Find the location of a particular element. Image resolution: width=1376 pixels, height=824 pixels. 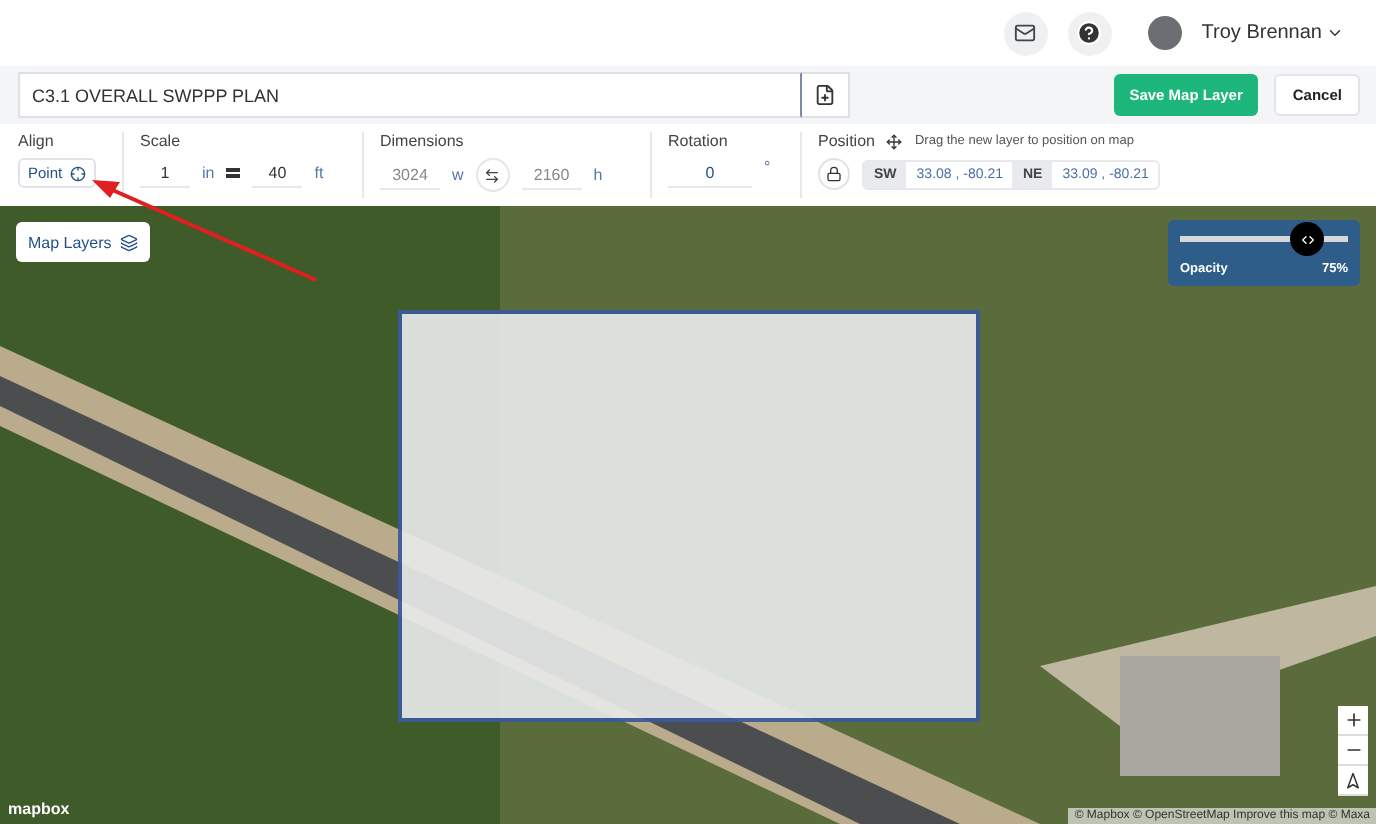

align-label: Align is located at coordinates (37, 141).